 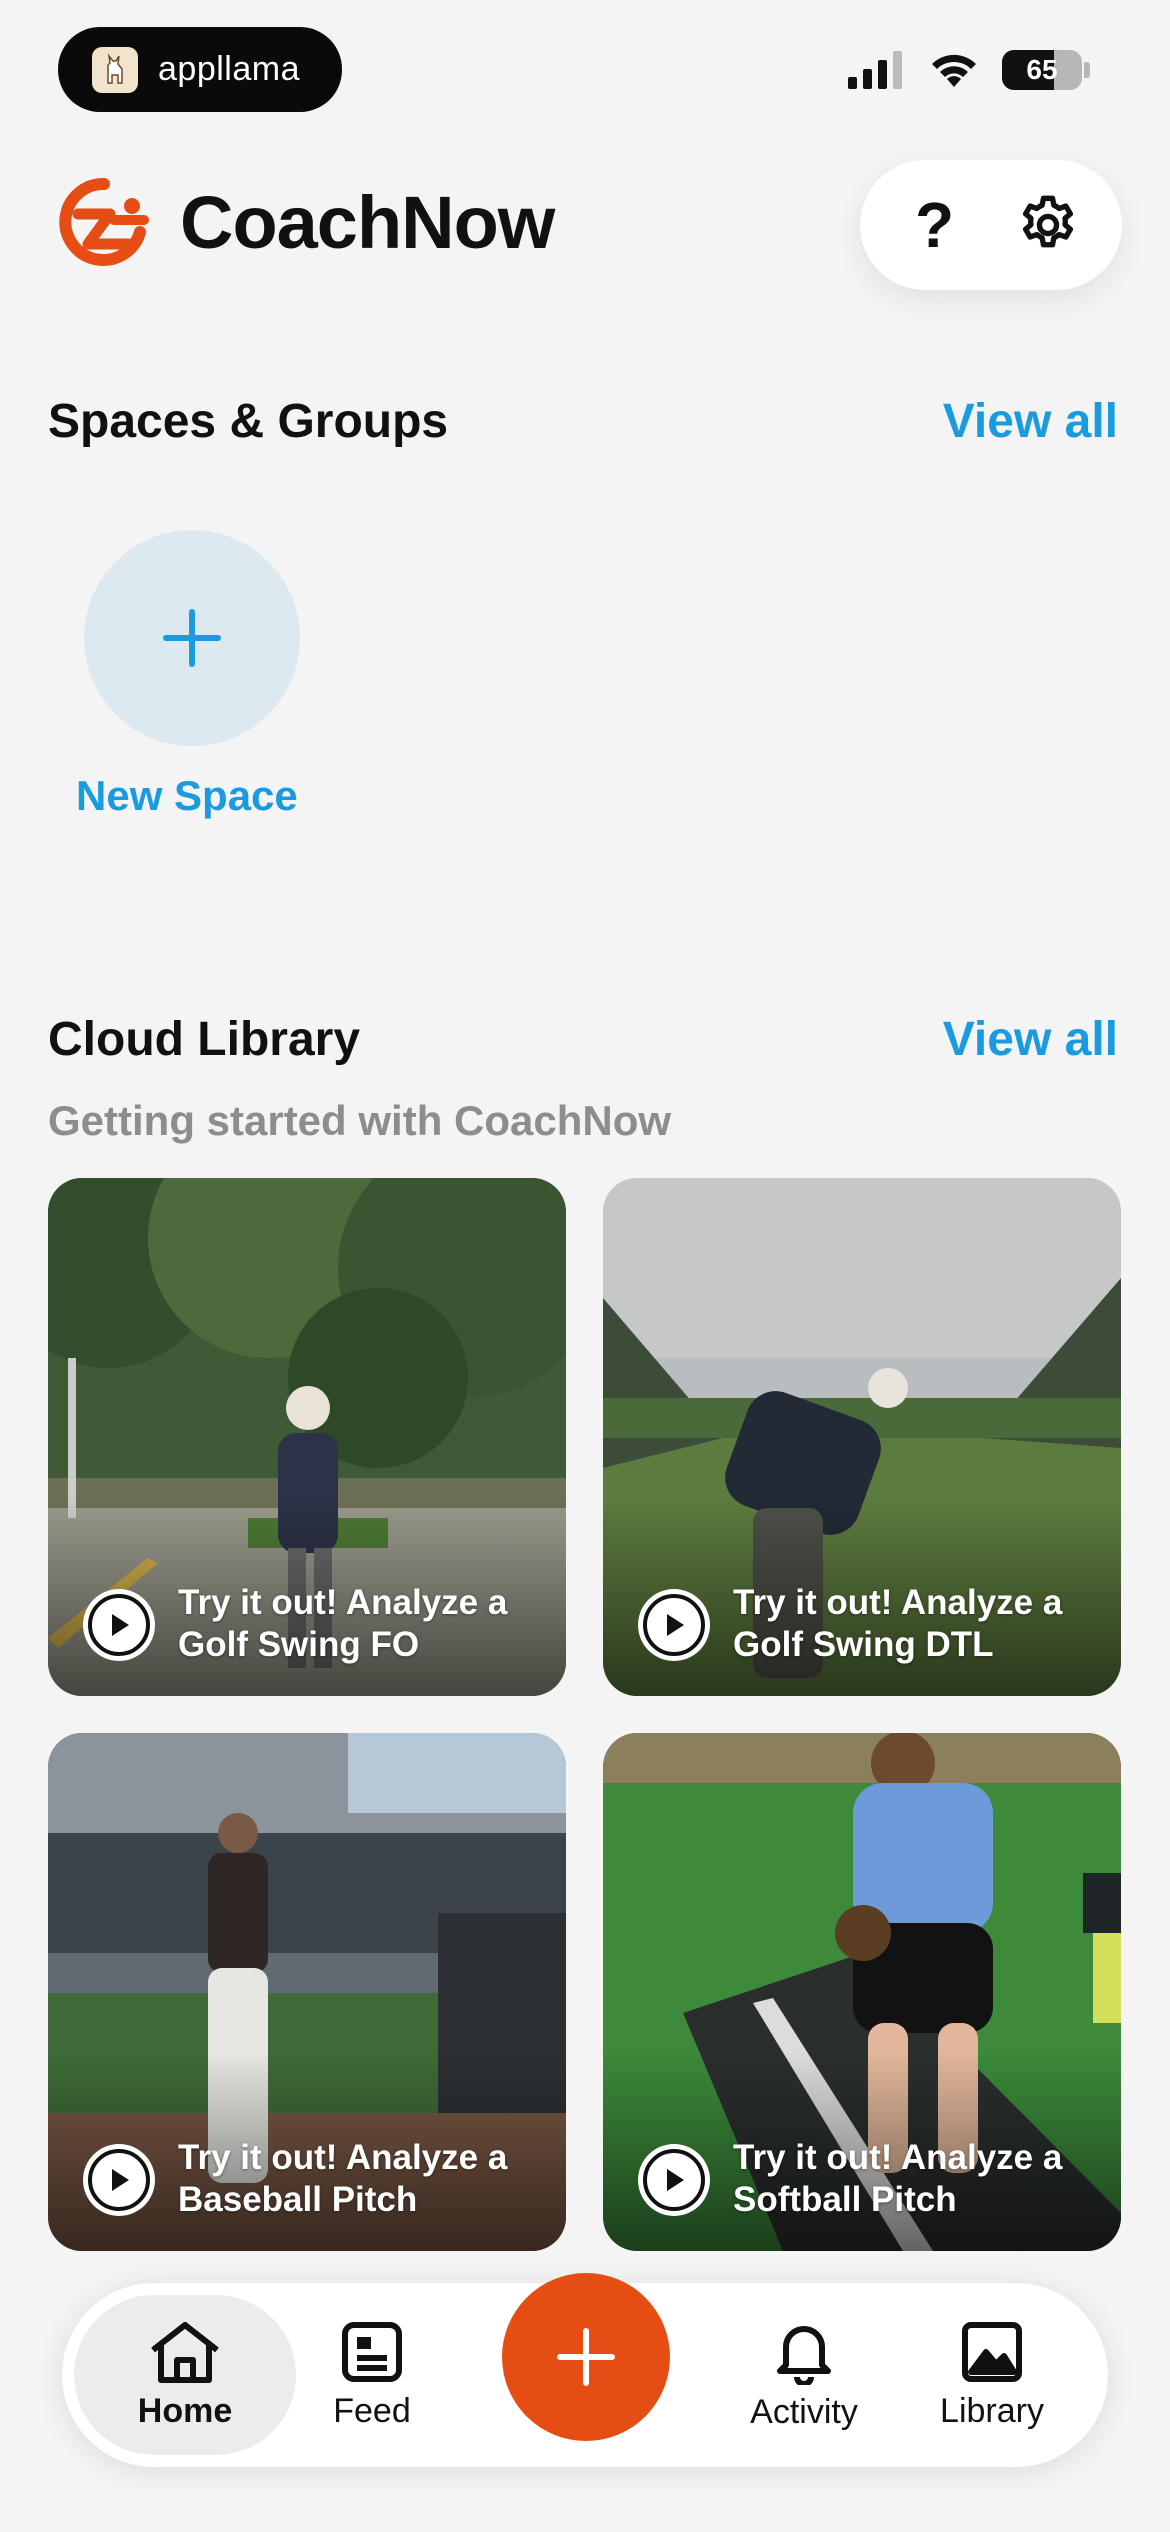 I want to click on brand-name: CoachNow, so click(x=367, y=222).